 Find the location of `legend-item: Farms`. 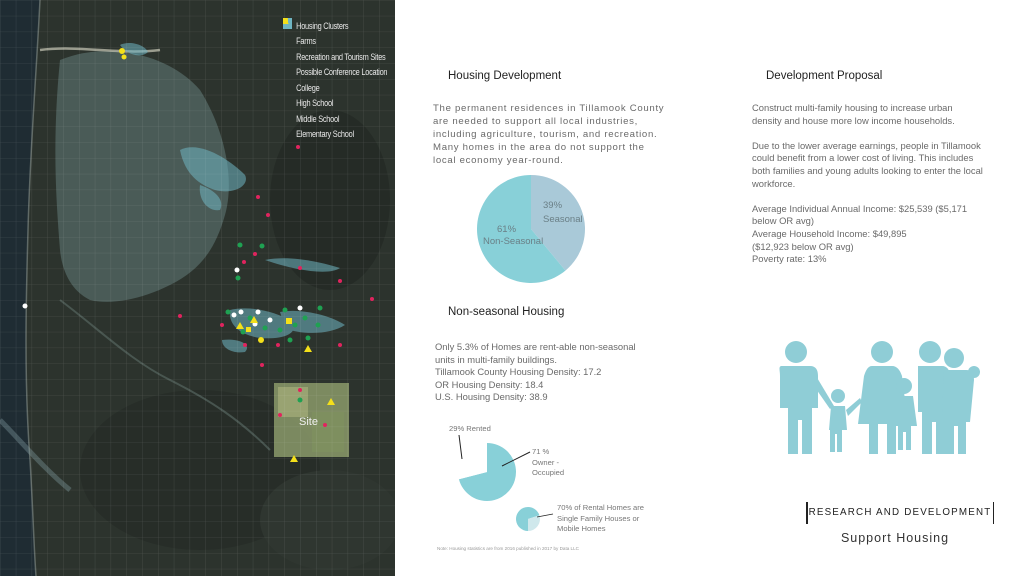

legend-item: Farms is located at coordinates (335, 34).